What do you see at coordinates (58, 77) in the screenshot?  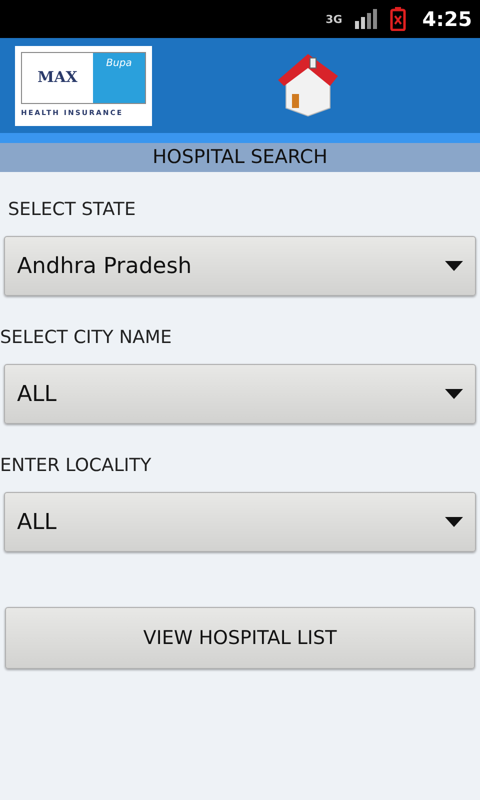 I see `logo-brand-text: MAX` at bounding box center [58, 77].